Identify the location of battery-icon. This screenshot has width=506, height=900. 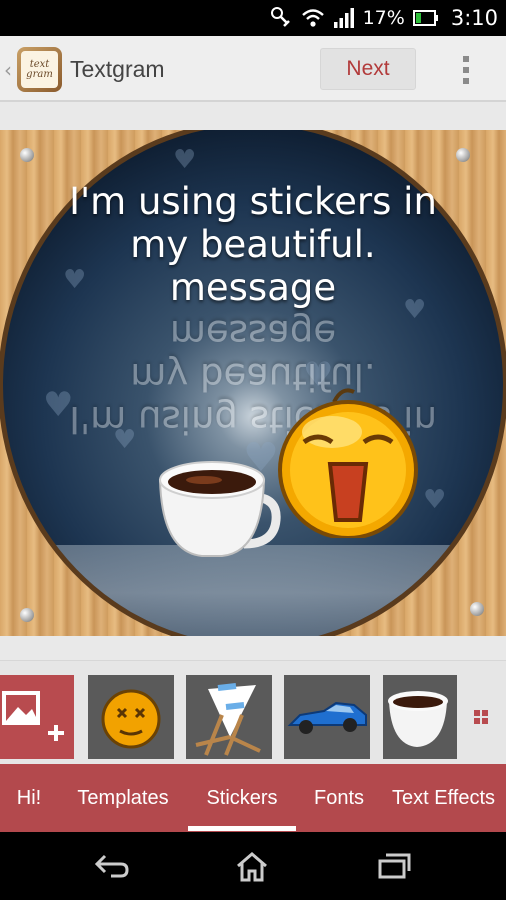
(425, 18).